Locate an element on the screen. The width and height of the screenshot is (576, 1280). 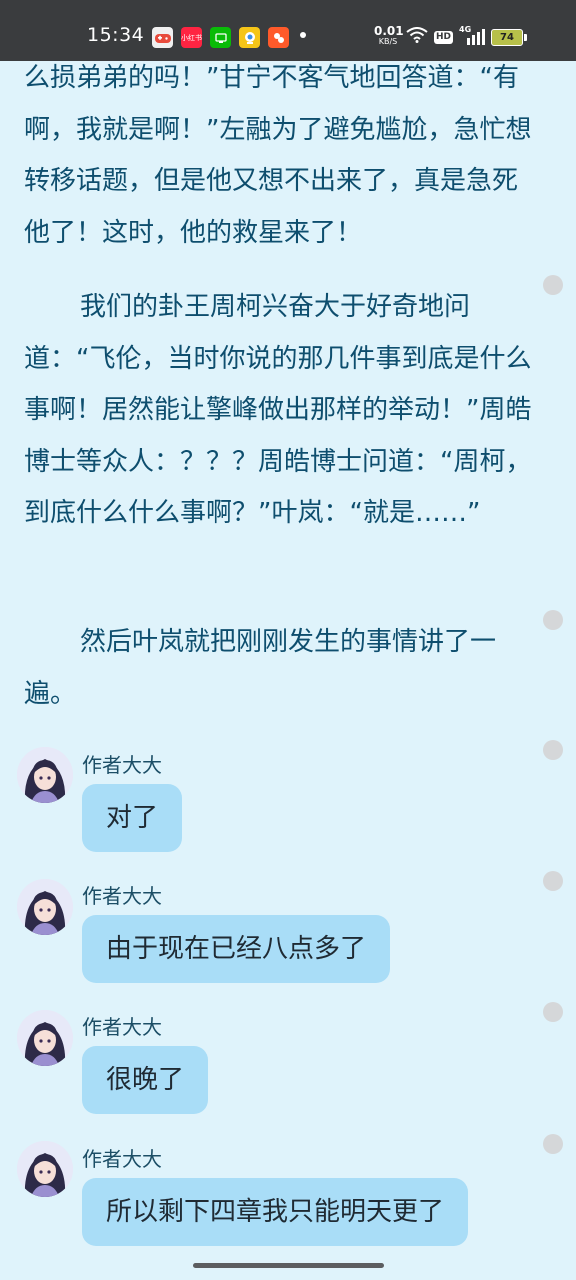
home-indicator is located at coordinates (288, 1265).